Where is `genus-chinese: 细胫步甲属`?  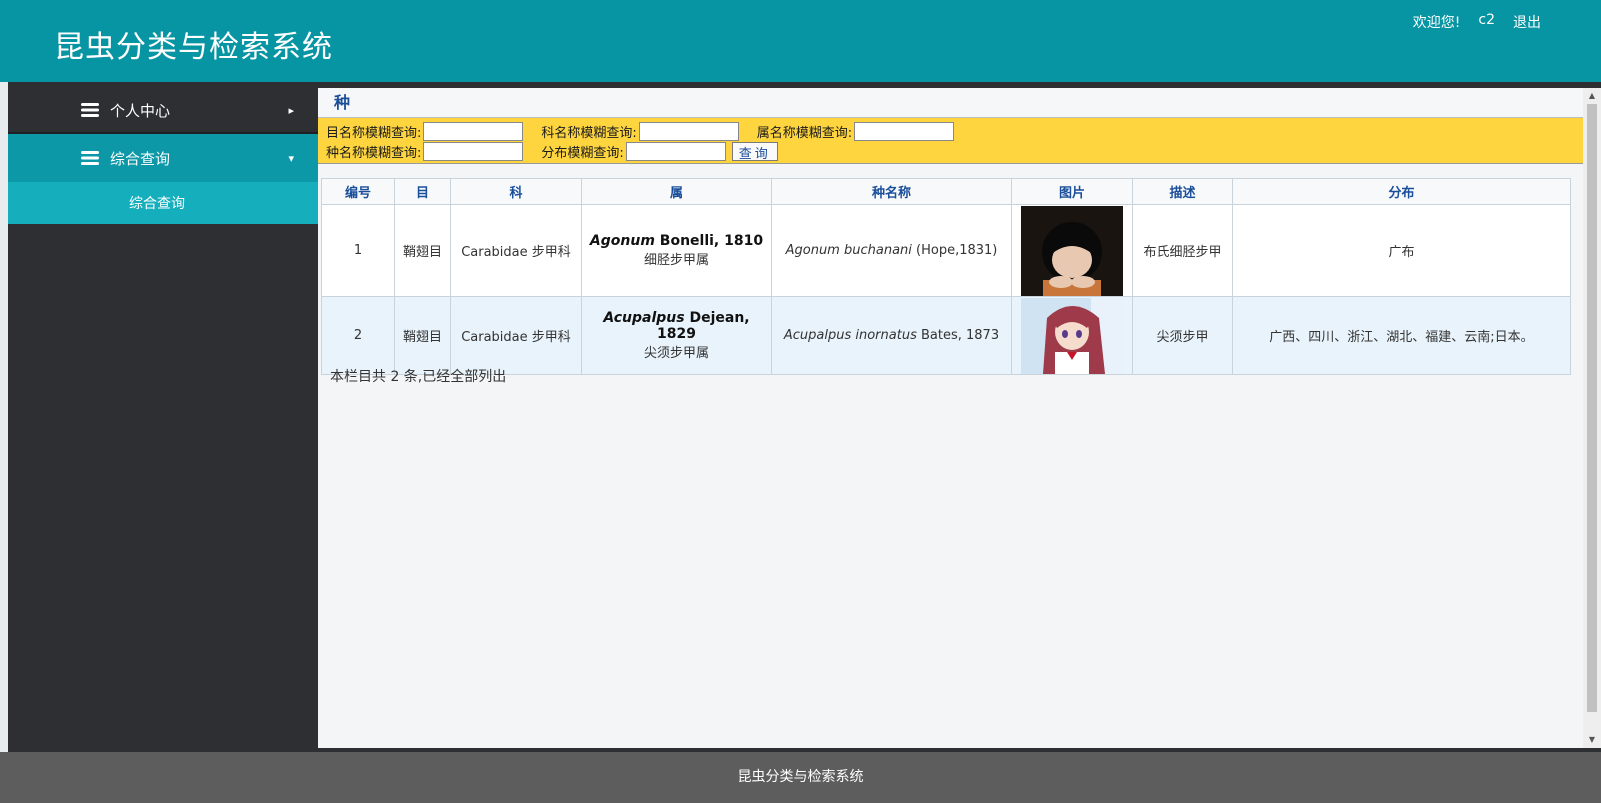 genus-chinese: 细胫步甲属 is located at coordinates (676, 260).